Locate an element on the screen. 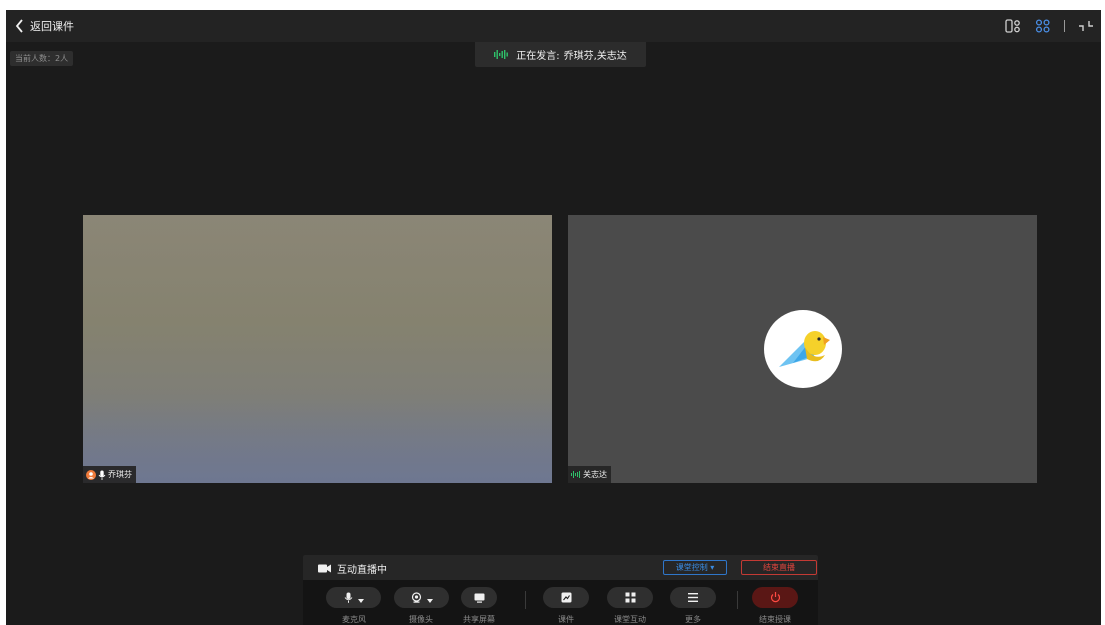  more-label: 更多 is located at coordinates (693, 619).